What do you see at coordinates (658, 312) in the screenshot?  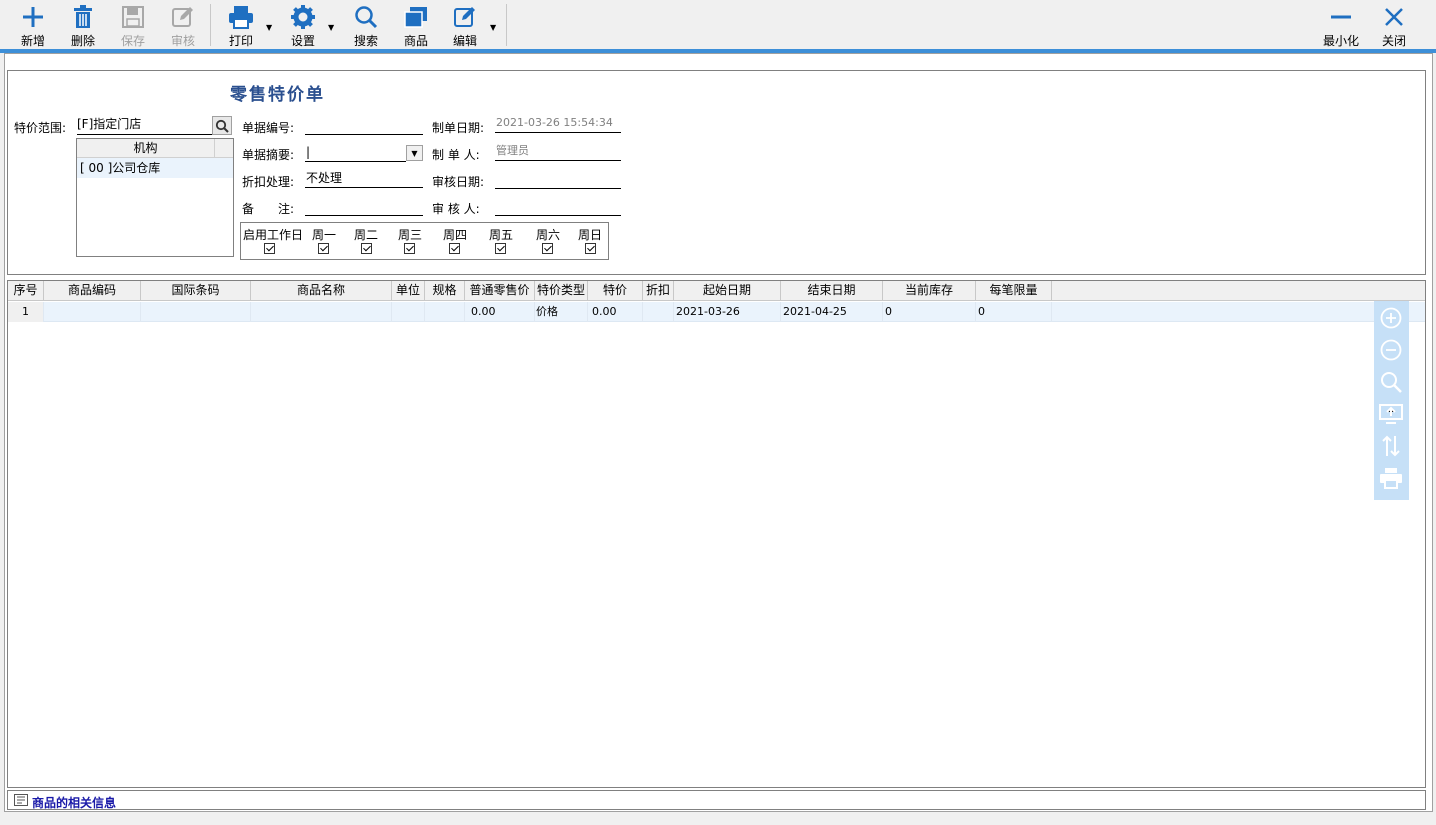 I see `cell-discount` at bounding box center [658, 312].